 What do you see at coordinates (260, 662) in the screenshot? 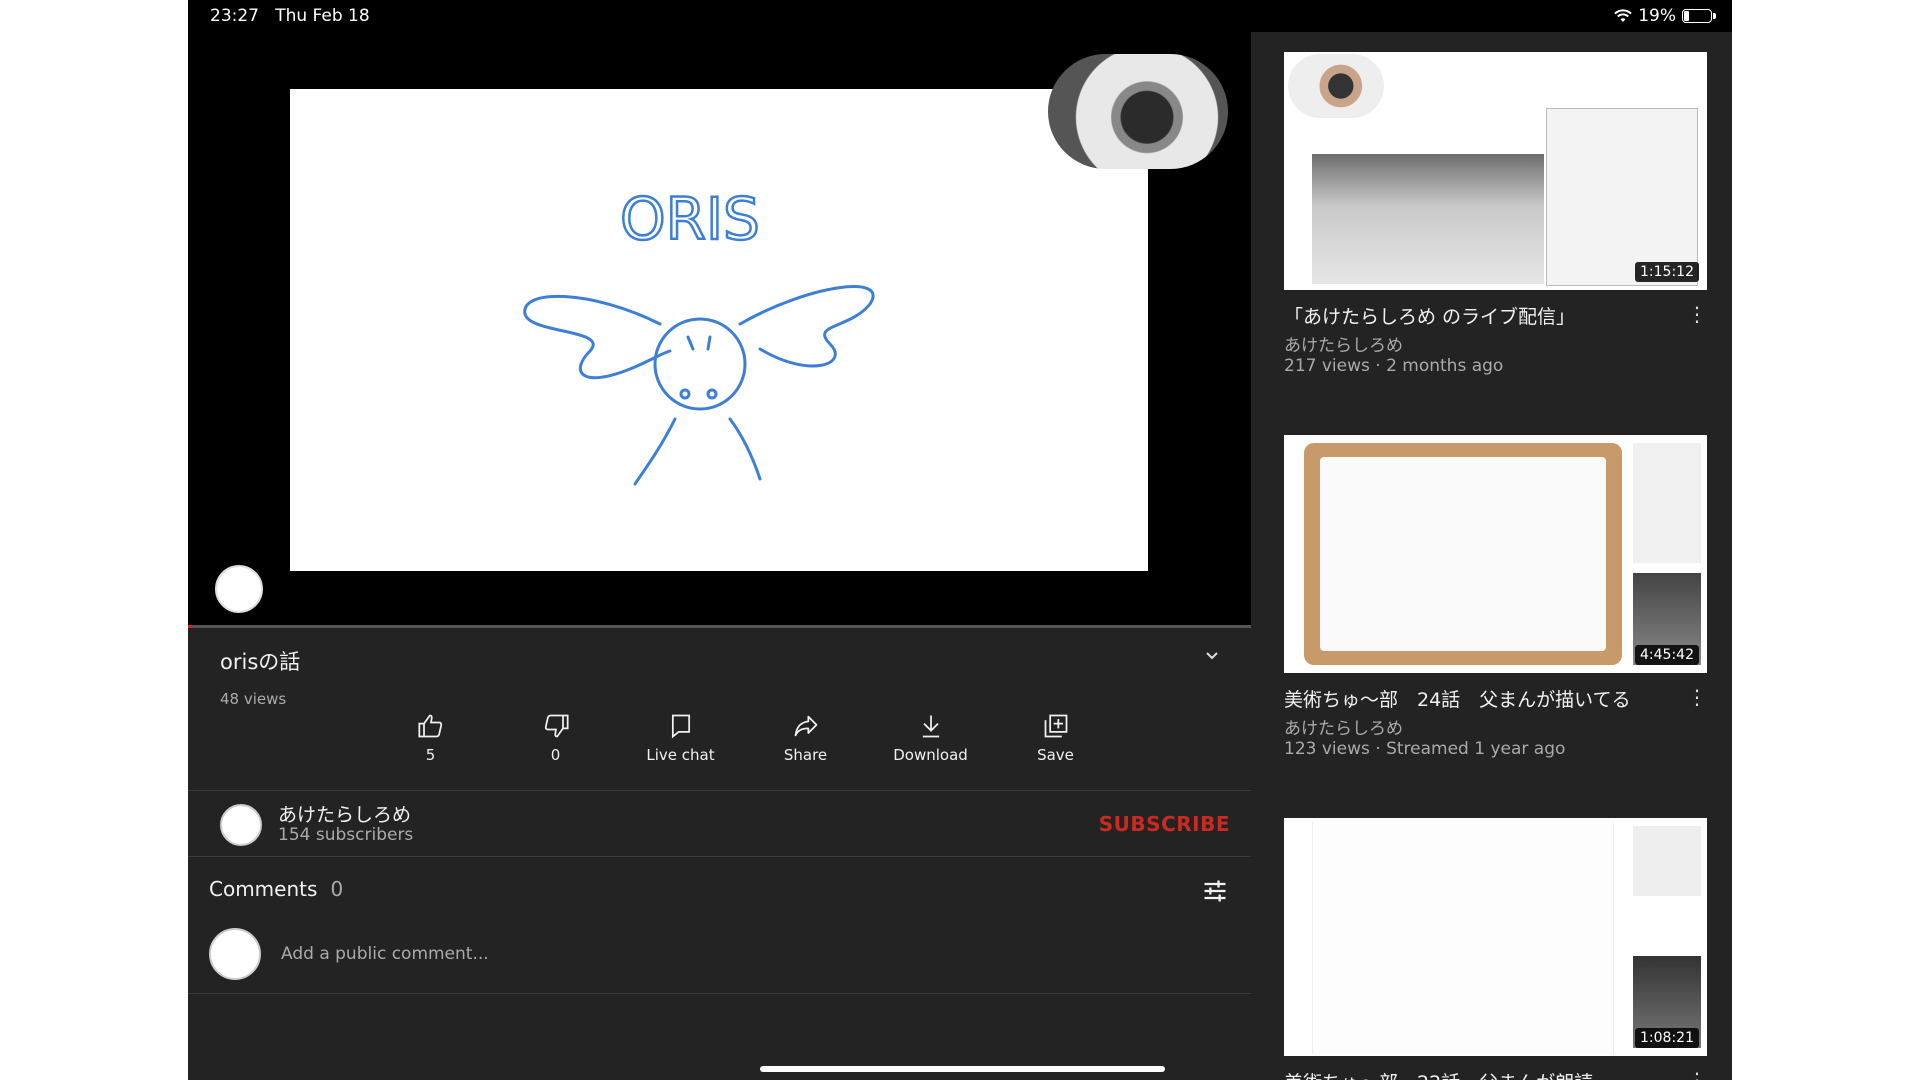
I see `video-title: orisの話` at bounding box center [260, 662].